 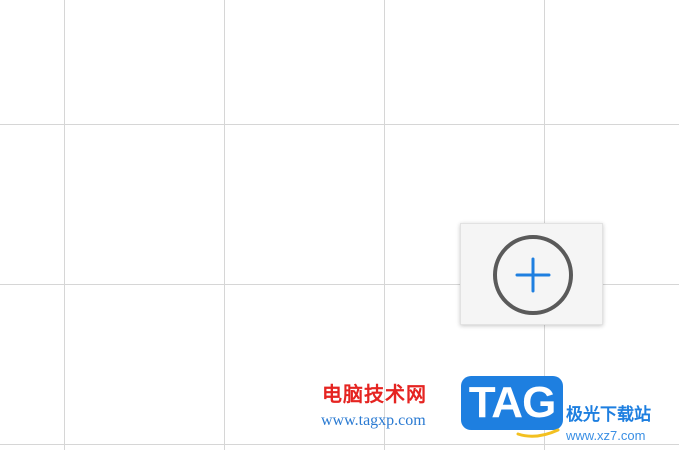 What do you see at coordinates (512, 403) in the screenshot?
I see `watermark-logo: TAG` at bounding box center [512, 403].